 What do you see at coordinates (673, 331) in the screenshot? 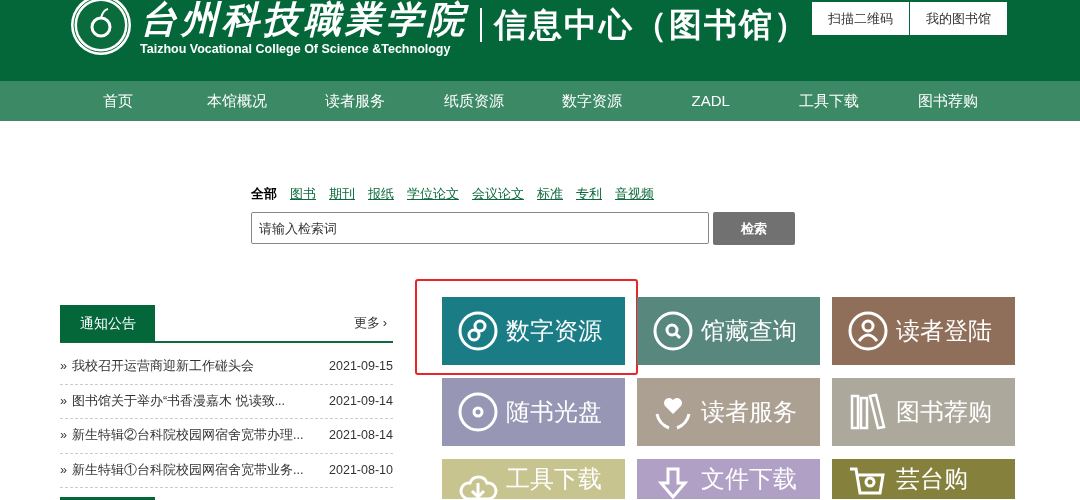
I see `search-icon` at bounding box center [673, 331].